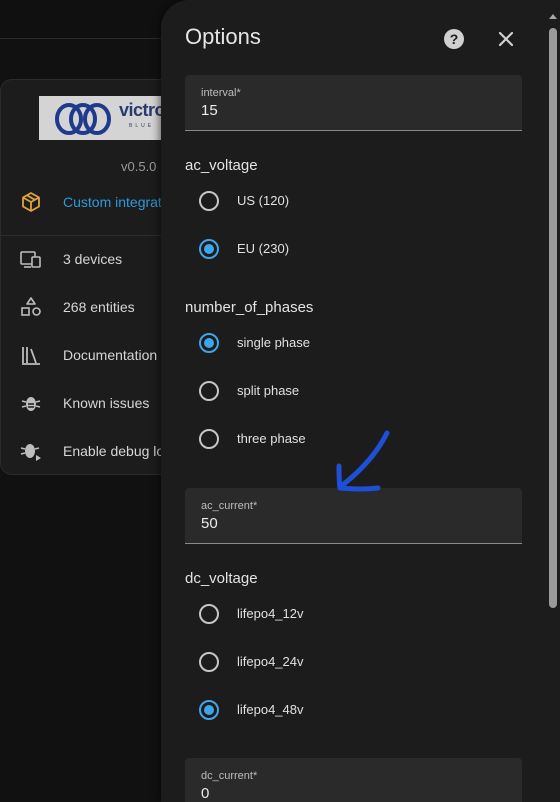 This screenshot has height=802, width=560. What do you see at coordinates (31, 356) in the screenshot?
I see `books-icon` at bounding box center [31, 356].